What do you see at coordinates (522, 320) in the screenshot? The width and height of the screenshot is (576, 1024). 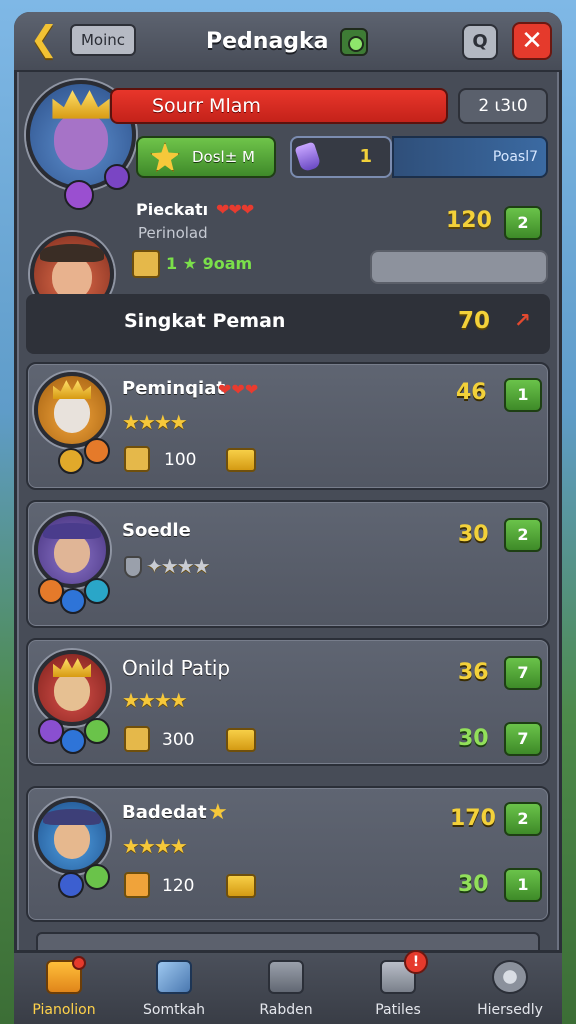 I see `trend-arrow-icon: ↗` at bounding box center [522, 320].